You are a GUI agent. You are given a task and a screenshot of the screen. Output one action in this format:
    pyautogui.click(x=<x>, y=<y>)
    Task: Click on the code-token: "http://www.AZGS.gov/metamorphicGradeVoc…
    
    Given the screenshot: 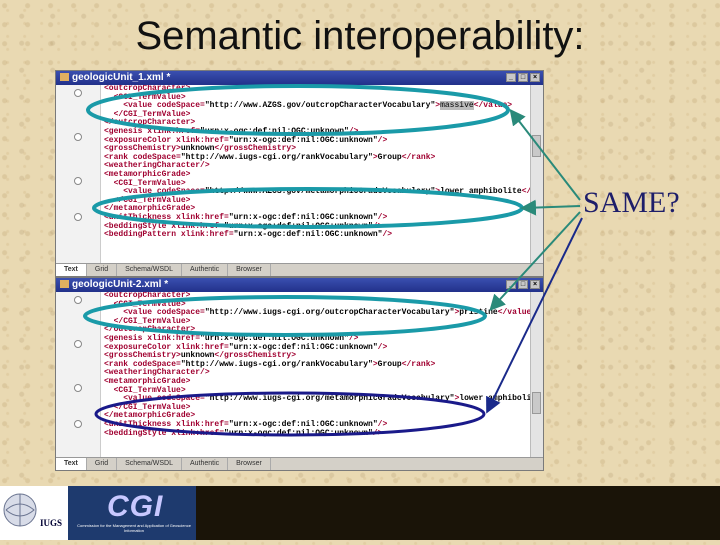 What is the action you would take?
    pyautogui.click(x=320, y=192)
    